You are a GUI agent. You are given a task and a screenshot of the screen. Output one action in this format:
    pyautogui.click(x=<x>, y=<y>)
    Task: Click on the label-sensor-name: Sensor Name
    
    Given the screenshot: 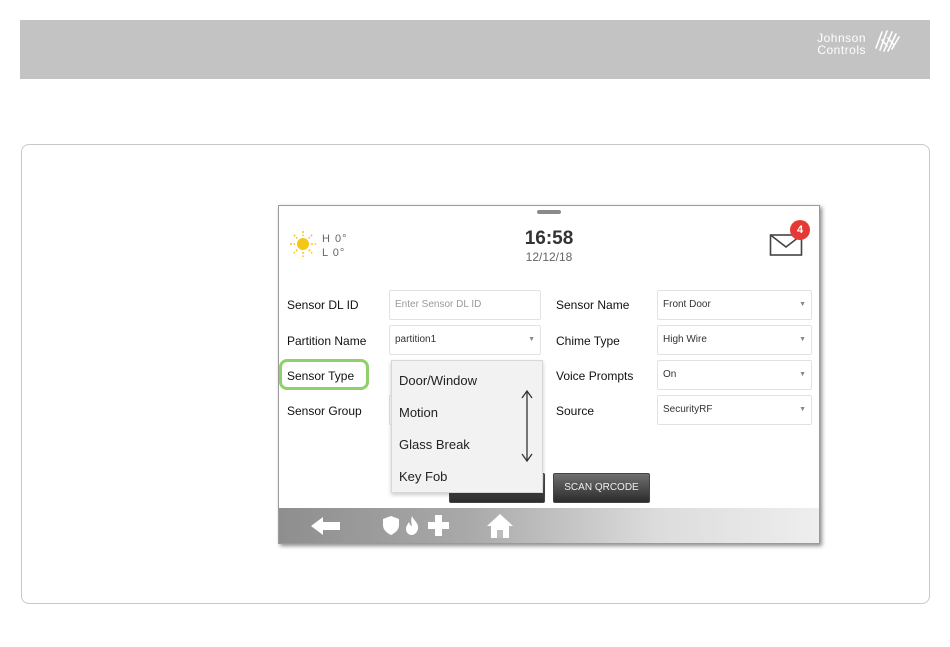 What is the action you would take?
    pyautogui.click(x=593, y=305)
    